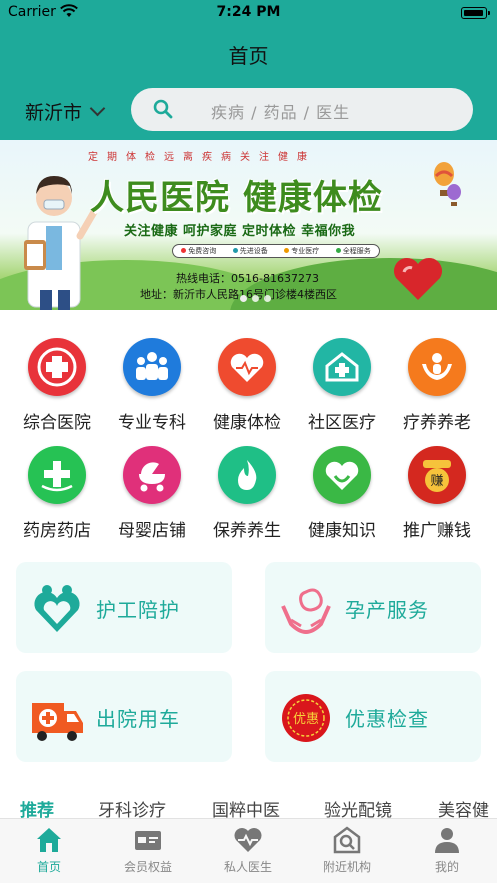  What do you see at coordinates (418, 278) in the screenshot?
I see `heart-stethoscope-icon` at bounding box center [418, 278].